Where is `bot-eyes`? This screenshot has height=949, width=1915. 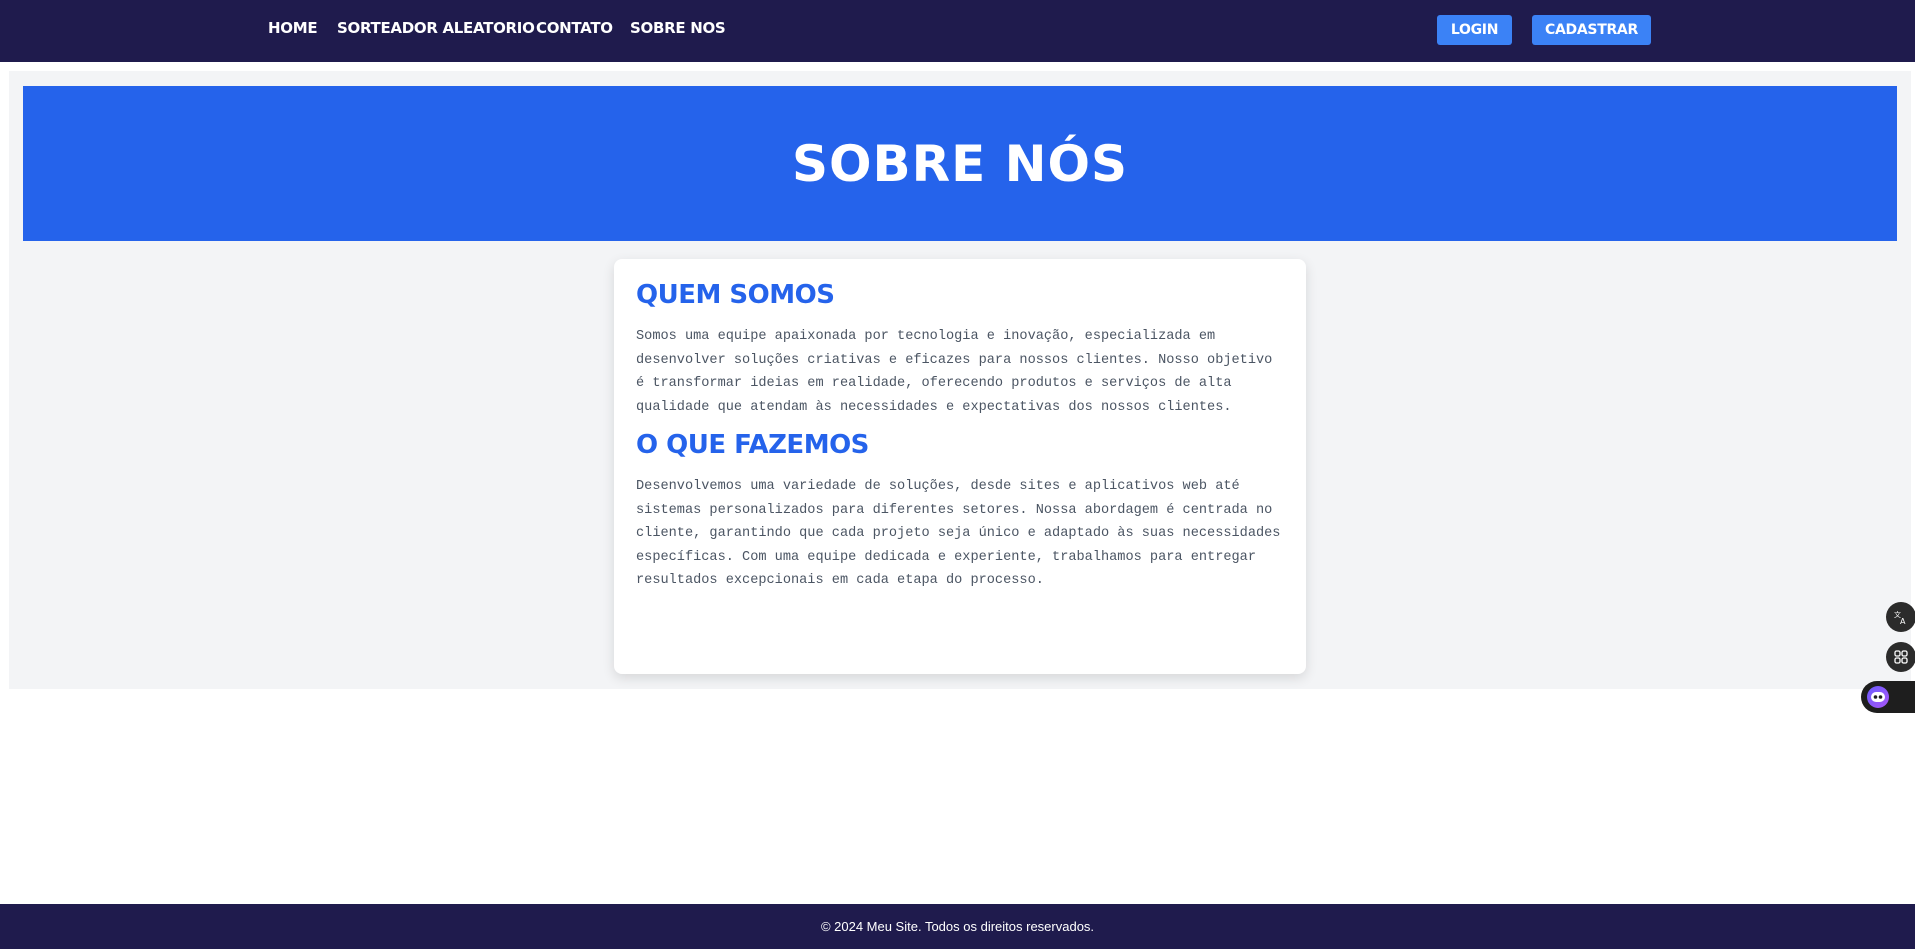
bot-eyes is located at coordinates (1878, 697).